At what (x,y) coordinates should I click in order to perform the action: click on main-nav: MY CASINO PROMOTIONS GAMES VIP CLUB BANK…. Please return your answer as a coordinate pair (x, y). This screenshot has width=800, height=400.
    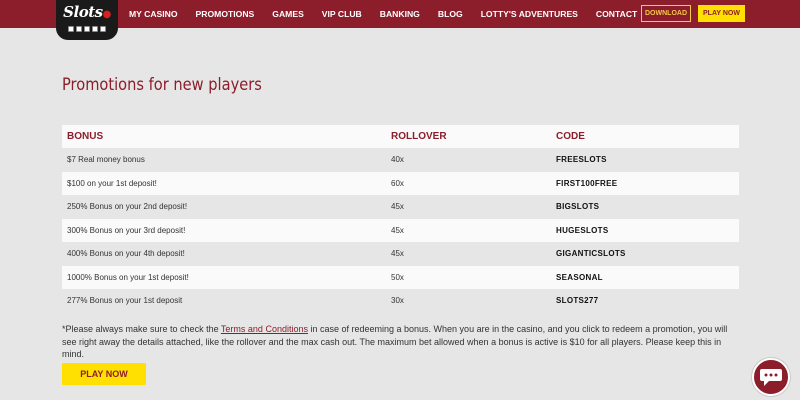
    Looking at the image, I should click on (392, 14).